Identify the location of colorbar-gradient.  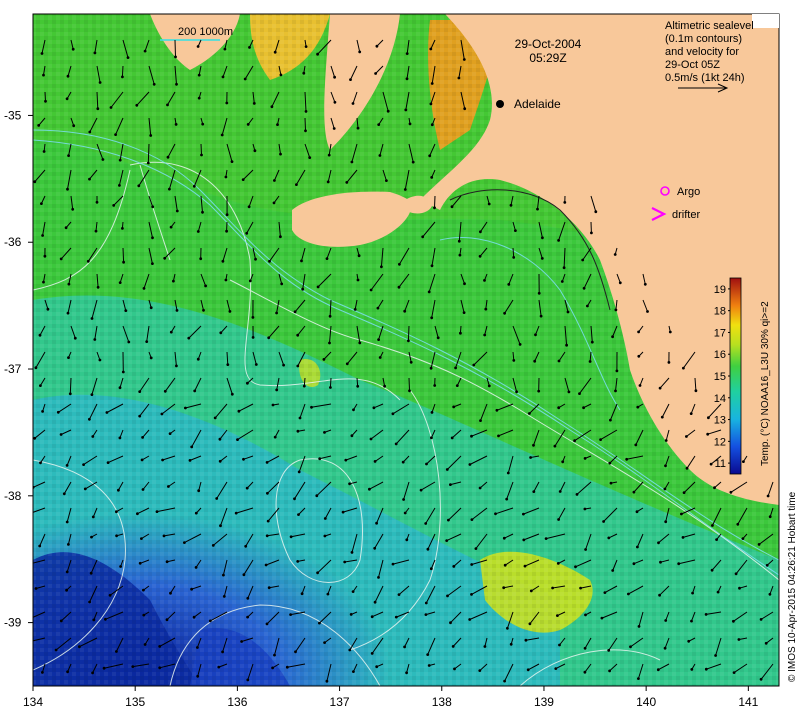
(735, 376).